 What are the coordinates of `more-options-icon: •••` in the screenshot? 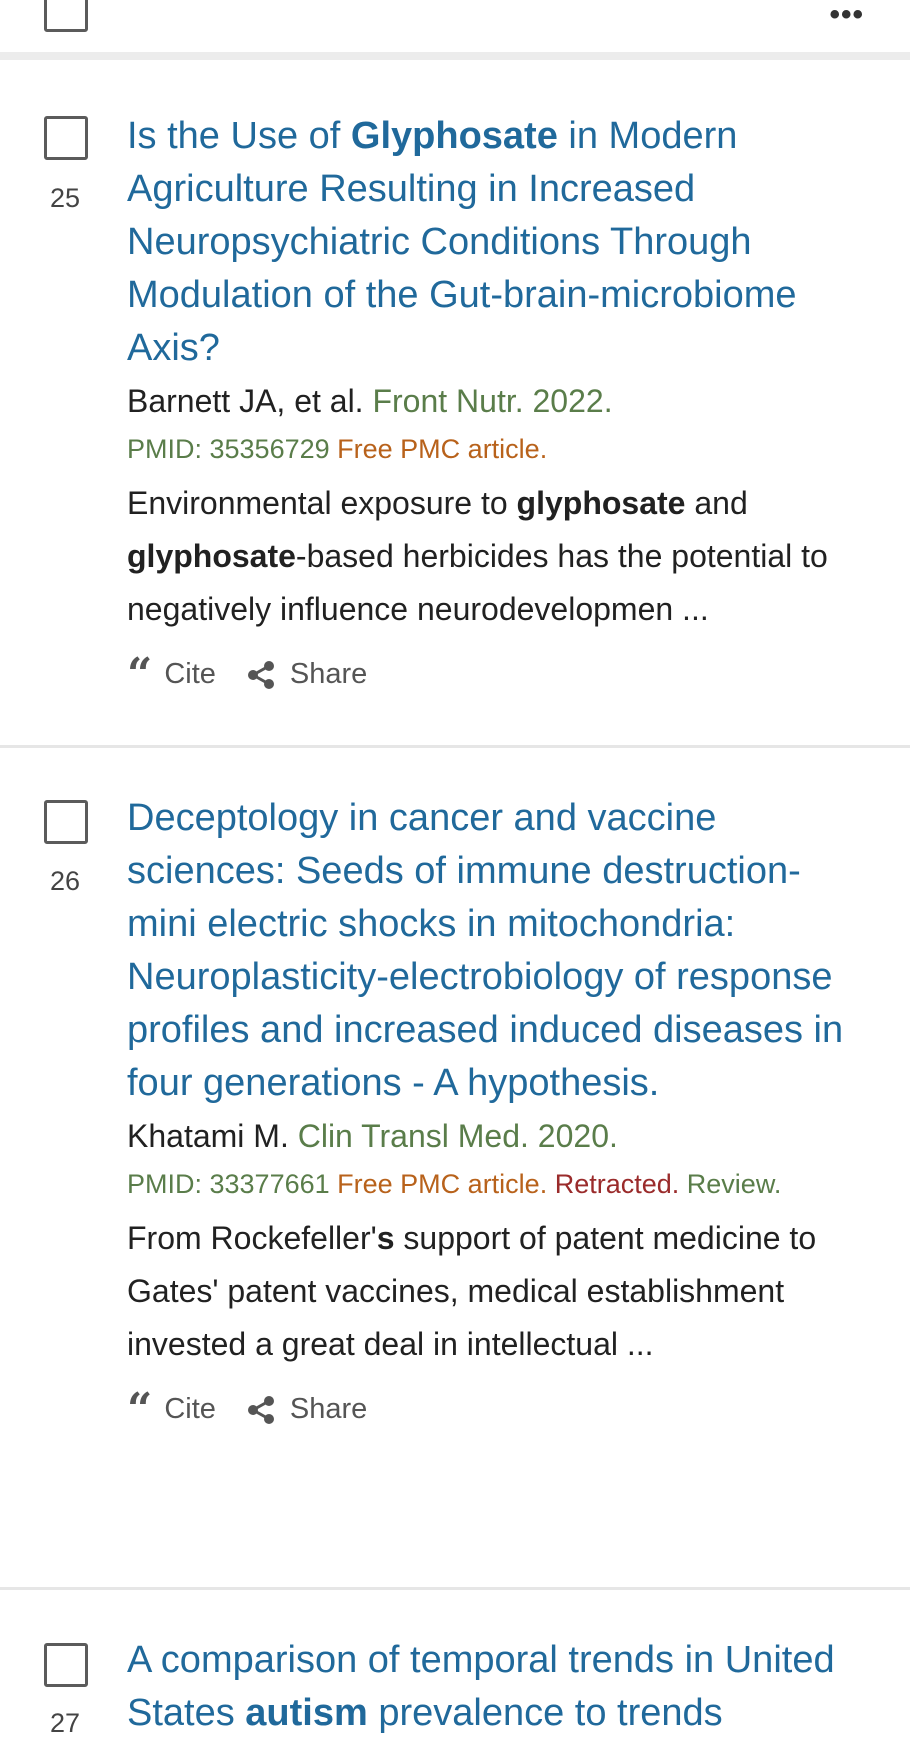 It's located at (846, 16).